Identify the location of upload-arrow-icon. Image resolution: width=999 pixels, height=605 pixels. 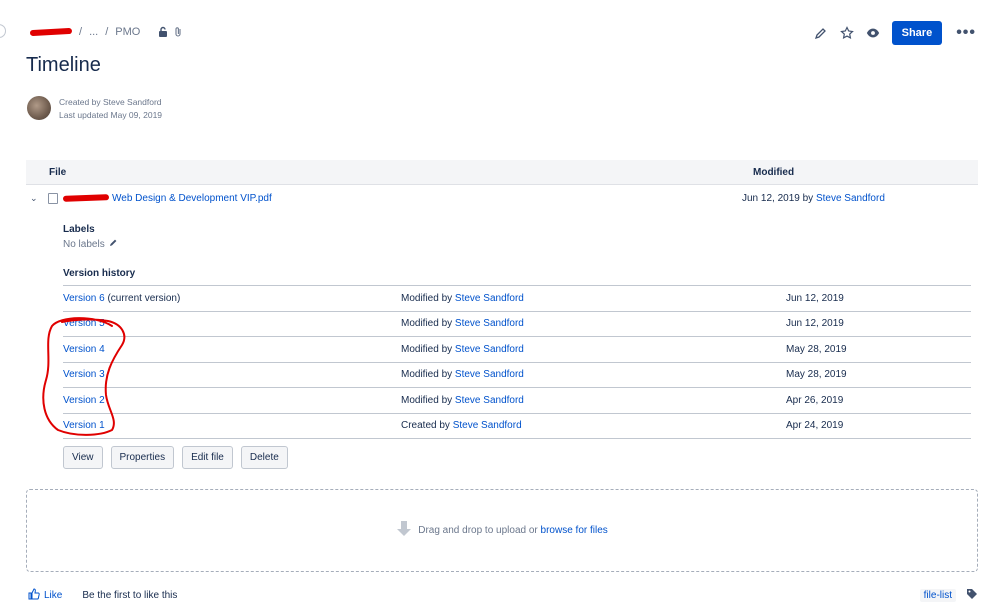
(404, 530).